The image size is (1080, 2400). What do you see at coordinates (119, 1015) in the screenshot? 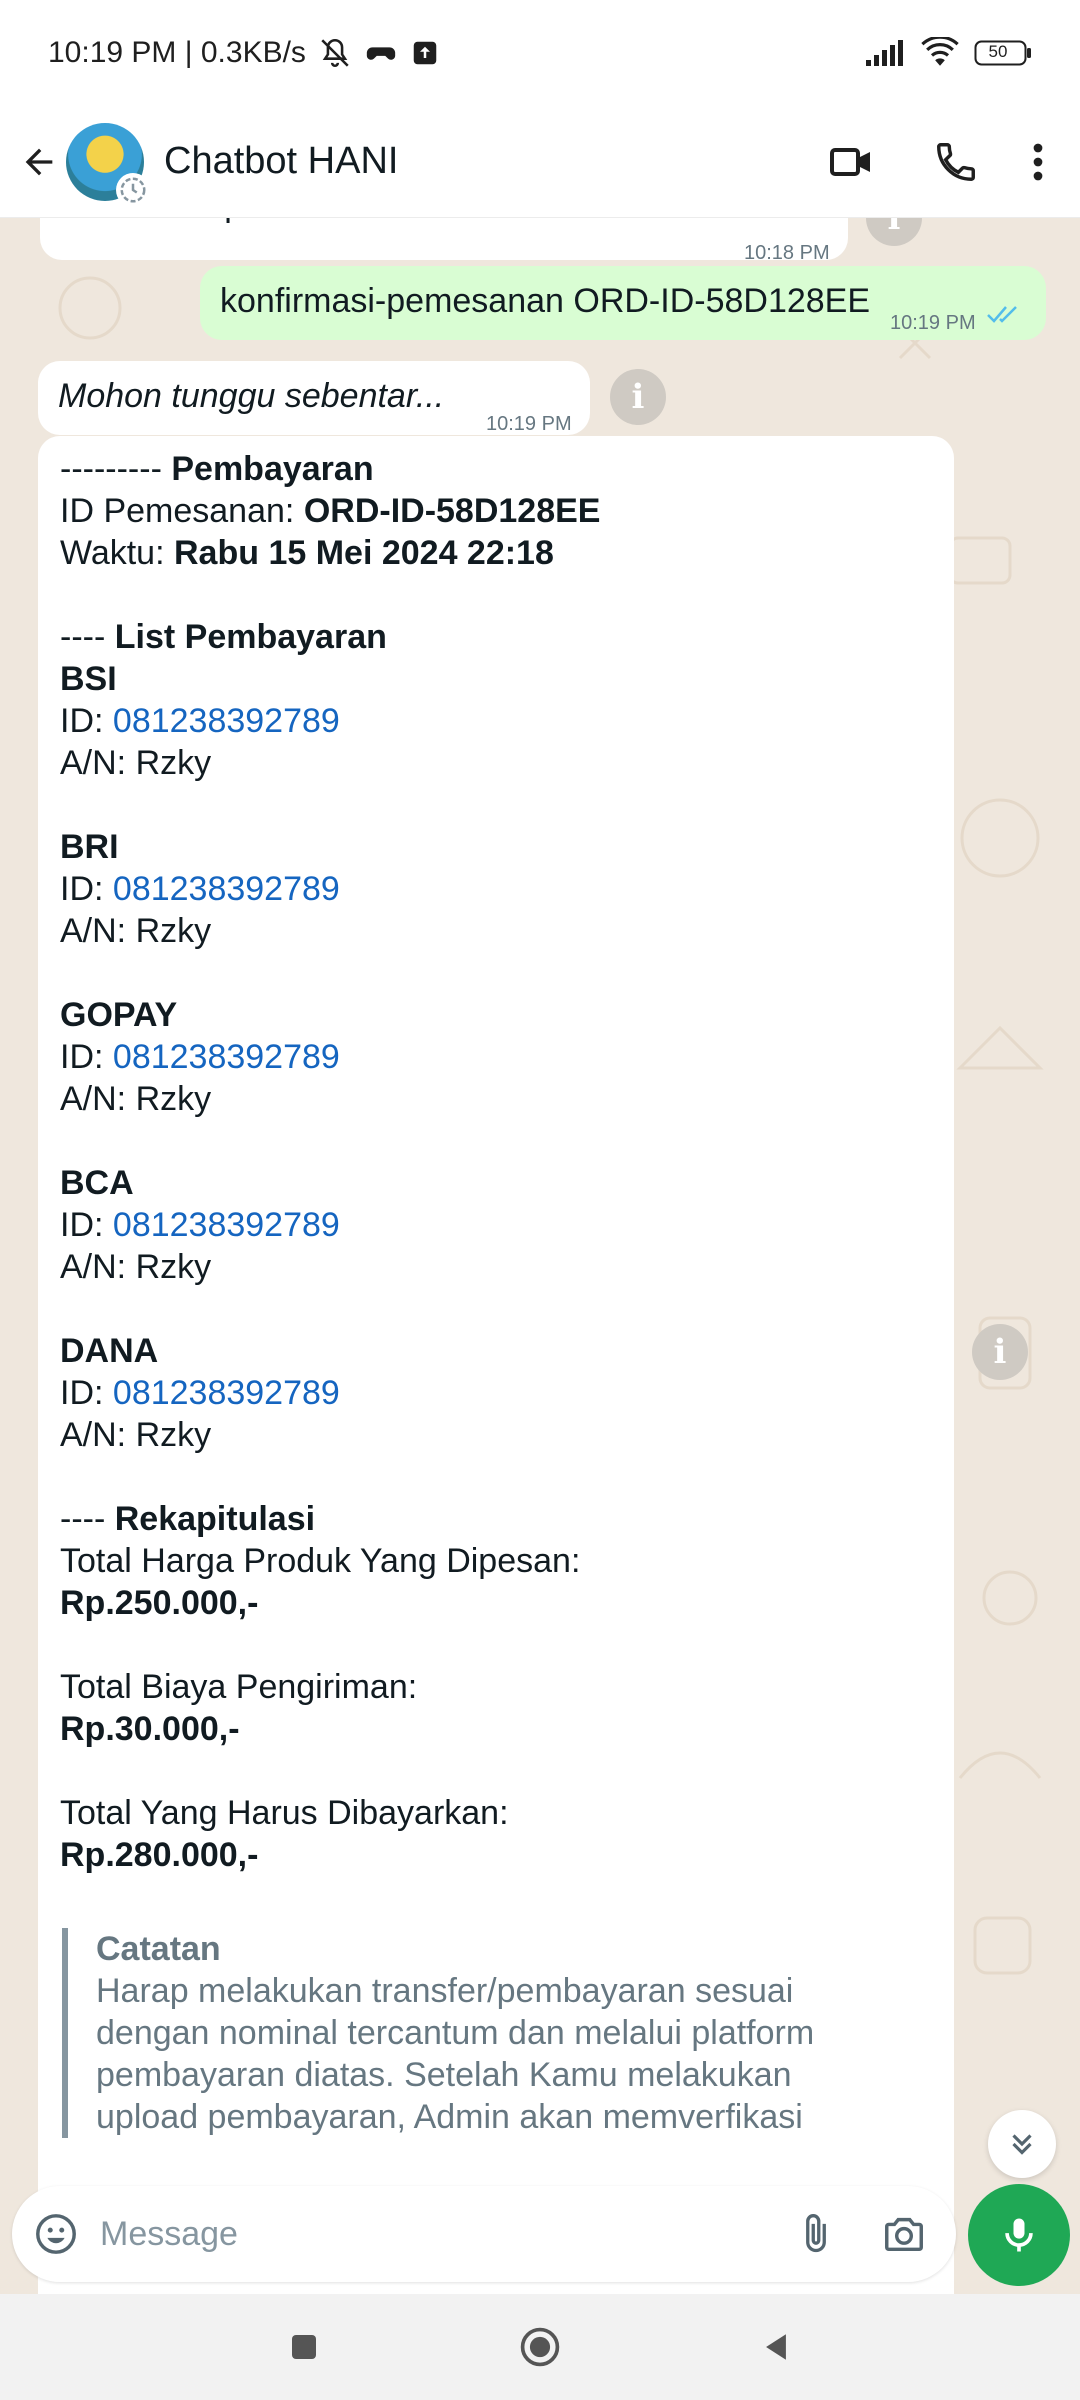
I see `method-name-text: GOPAY` at bounding box center [119, 1015].